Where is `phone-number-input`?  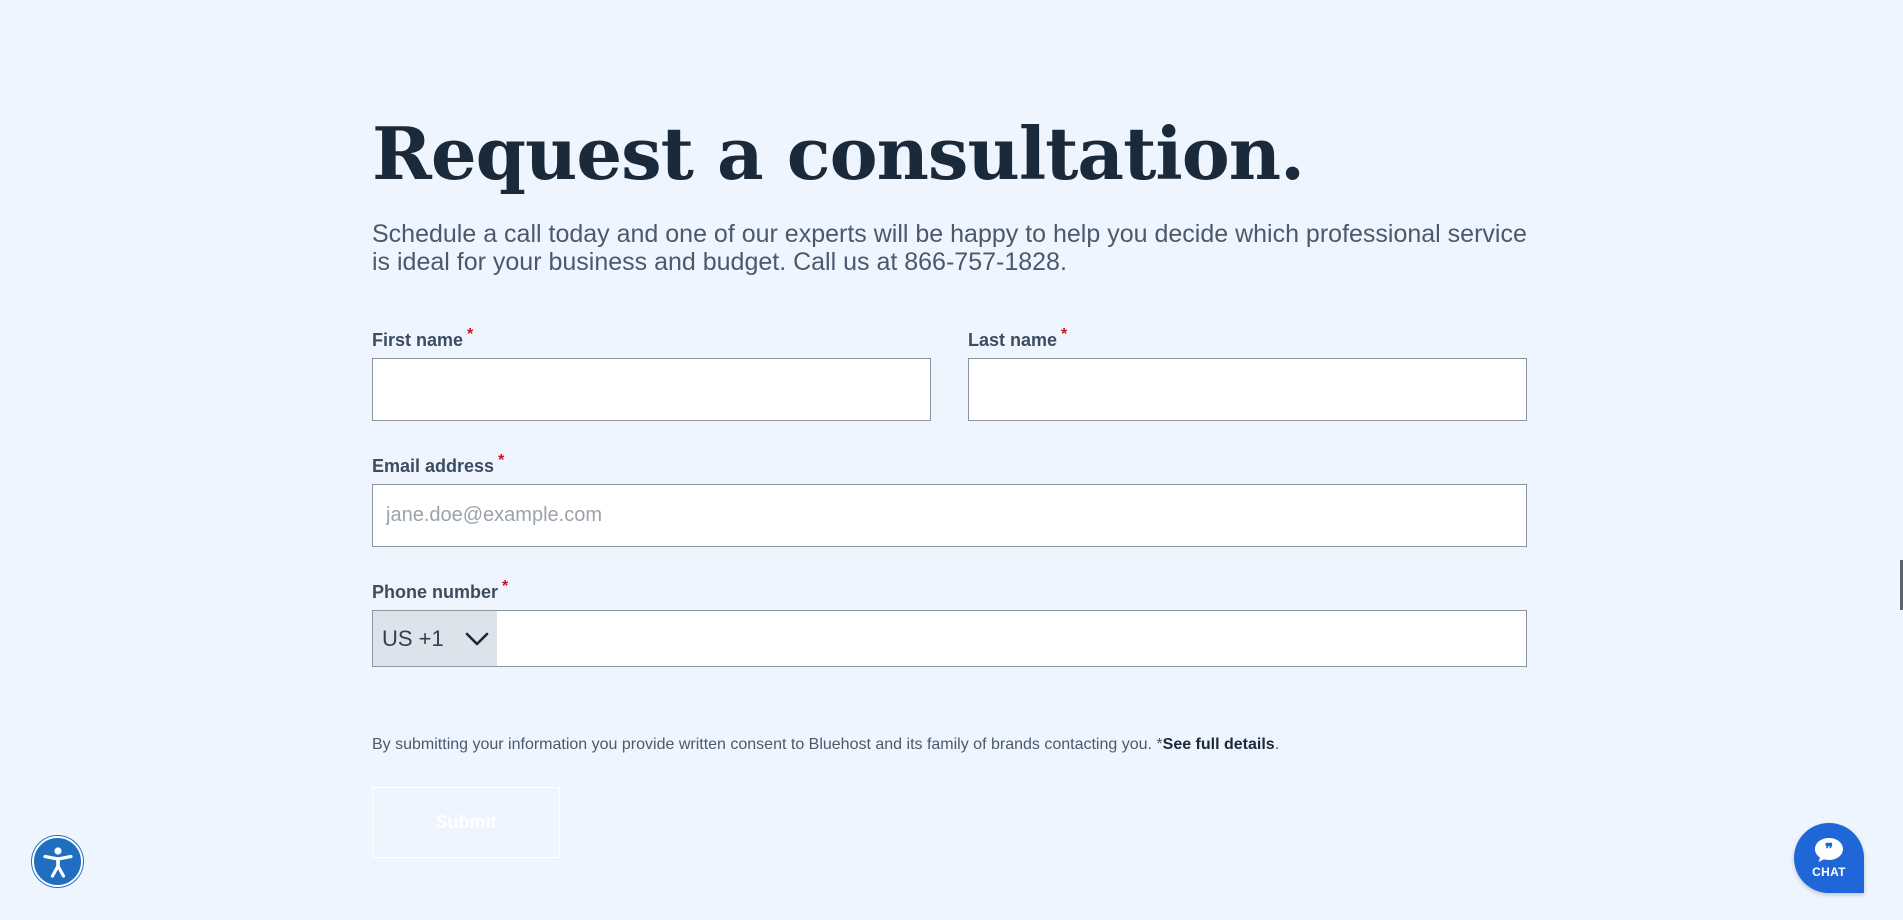 phone-number-input is located at coordinates (1011, 638).